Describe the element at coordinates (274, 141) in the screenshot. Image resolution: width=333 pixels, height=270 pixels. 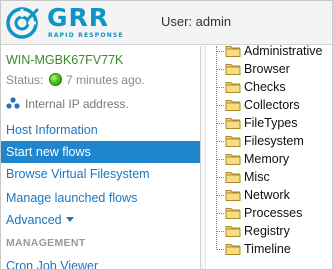
I see `tree-item-label: Filesystem` at that location.